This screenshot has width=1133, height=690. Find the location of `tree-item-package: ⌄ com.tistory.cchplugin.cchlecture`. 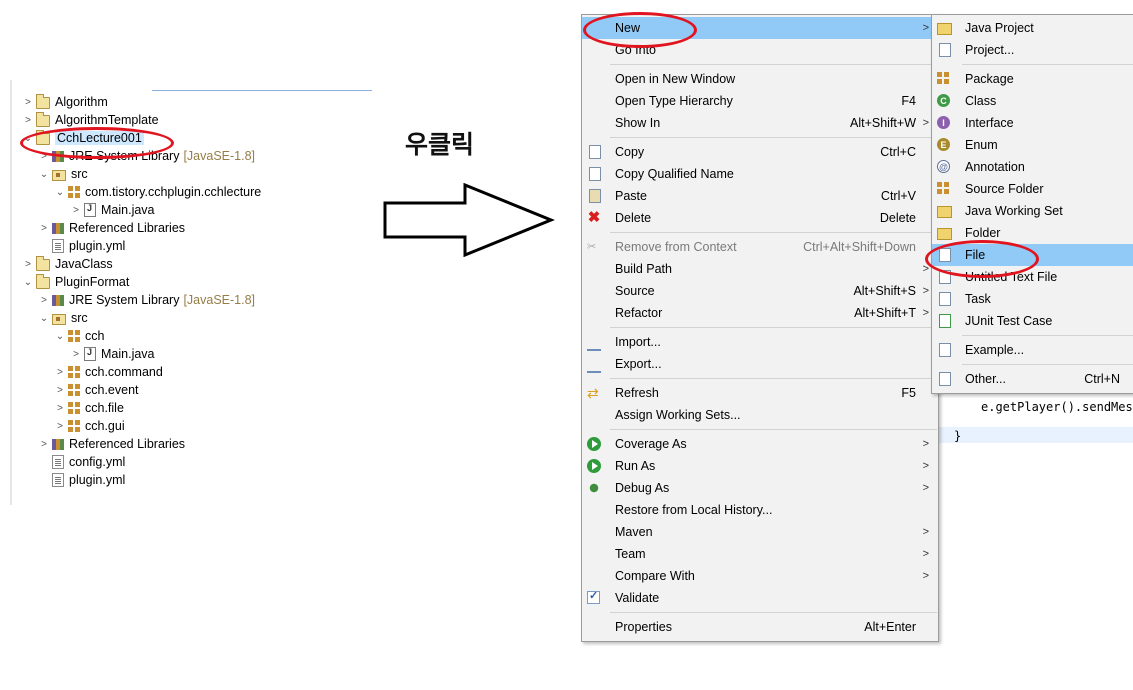

tree-item-package: ⌄ com.tistory.cchplugin.cchlecture is located at coordinates (157, 192).